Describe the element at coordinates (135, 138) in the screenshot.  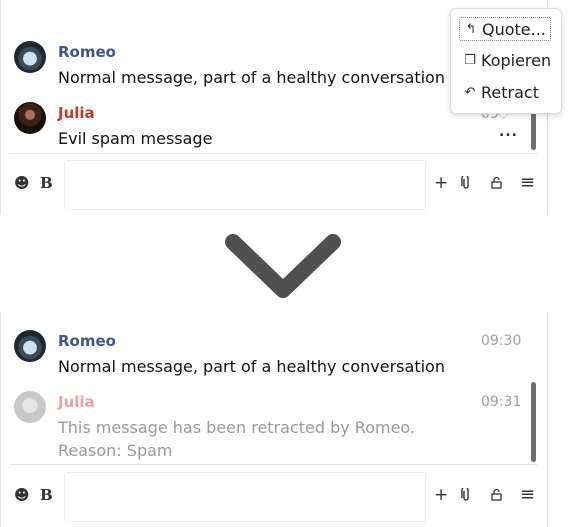
I see `message-text-julia: Evil spam message` at that location.